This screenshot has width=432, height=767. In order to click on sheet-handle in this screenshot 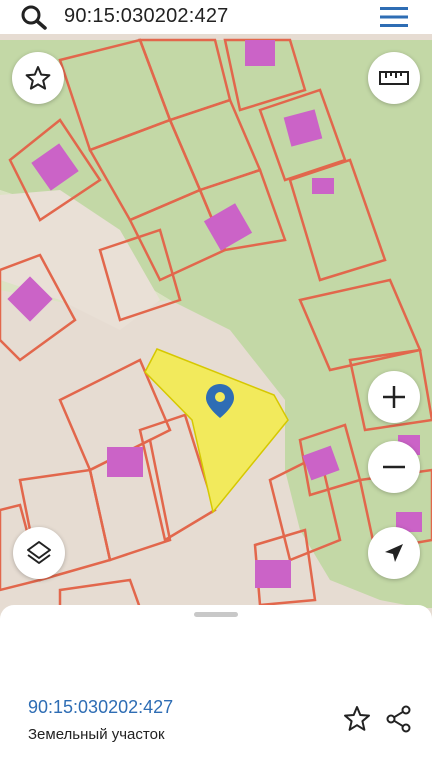, I will do `click(216, 614)`.